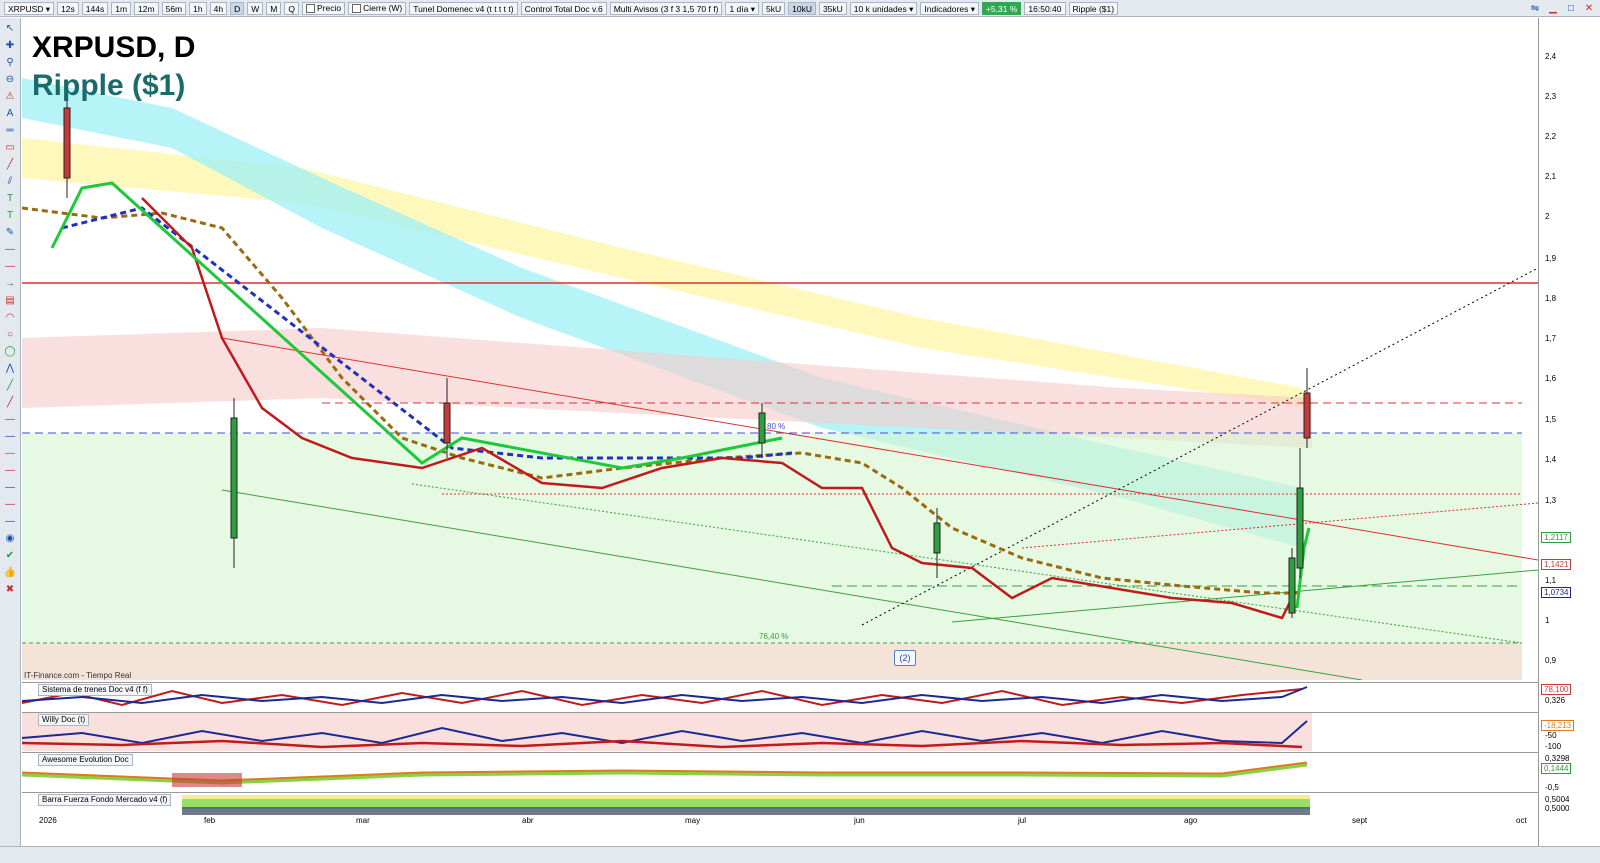  I want to click on minimize-icon: ▁, so click(1553, 9).